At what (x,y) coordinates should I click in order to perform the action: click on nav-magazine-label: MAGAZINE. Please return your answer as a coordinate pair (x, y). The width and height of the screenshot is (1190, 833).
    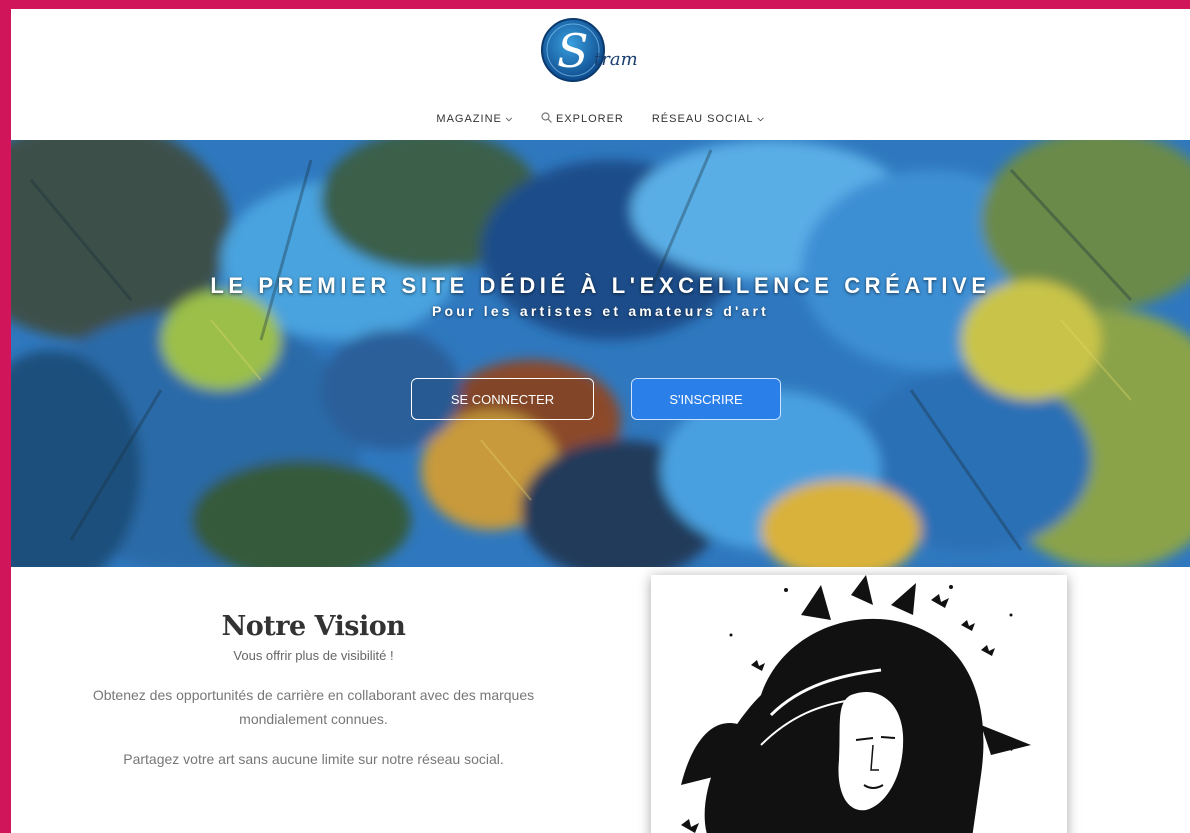
    Looking at the image, I should click on (469, 119).